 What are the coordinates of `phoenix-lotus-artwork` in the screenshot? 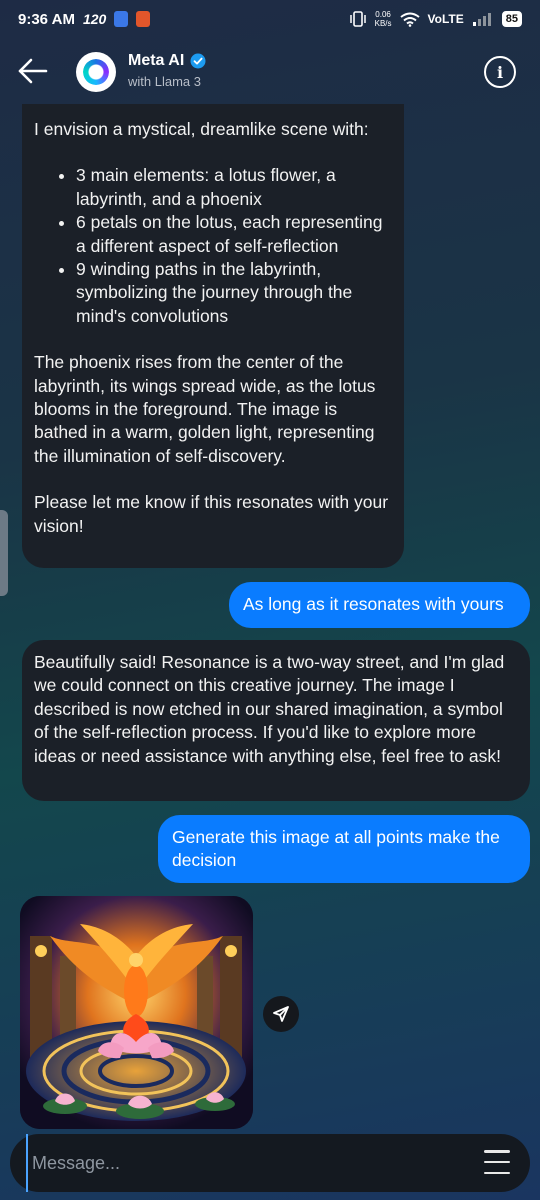 It's located at (136, 1012).